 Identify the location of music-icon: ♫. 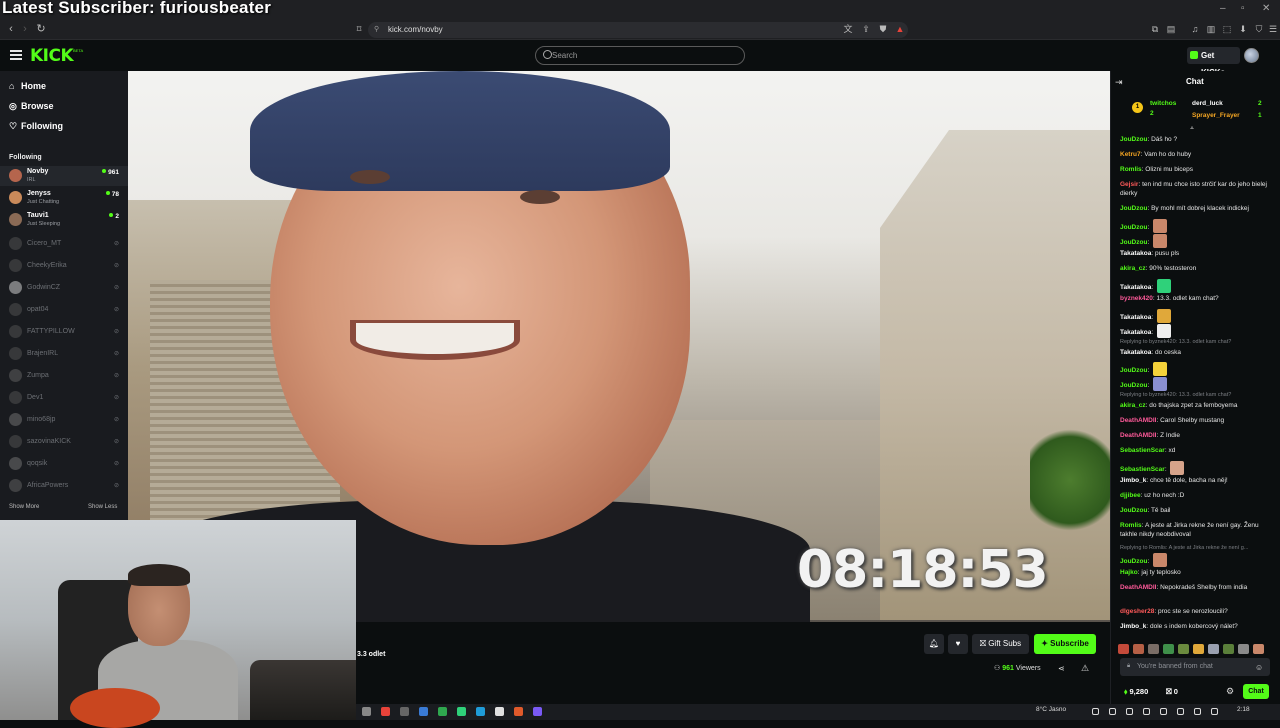
(1195, 29).